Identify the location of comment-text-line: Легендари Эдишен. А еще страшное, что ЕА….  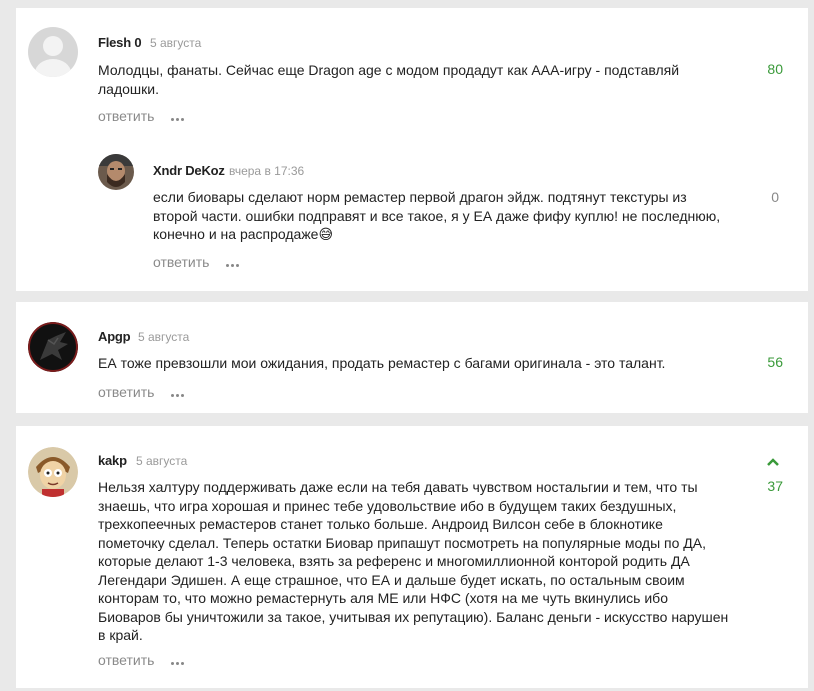
(391, 579).